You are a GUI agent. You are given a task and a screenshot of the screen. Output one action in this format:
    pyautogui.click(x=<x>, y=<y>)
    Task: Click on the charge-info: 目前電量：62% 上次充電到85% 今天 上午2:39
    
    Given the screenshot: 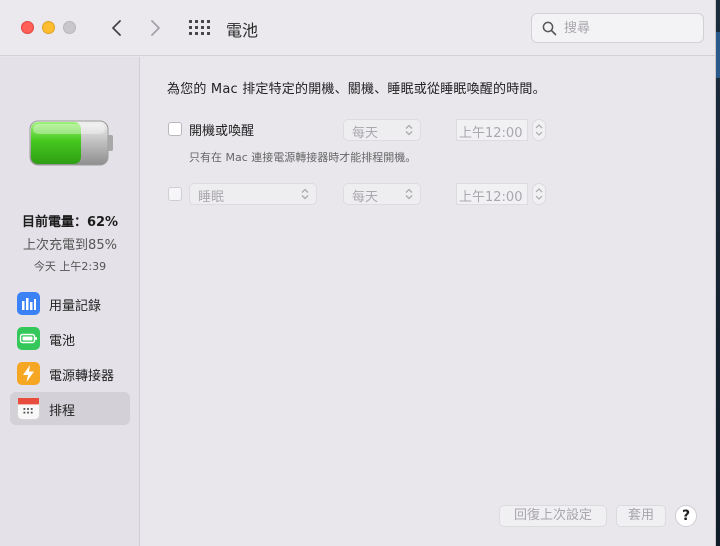 What is the action you would take?
    pyautogui.click(x=70, y=242)
    